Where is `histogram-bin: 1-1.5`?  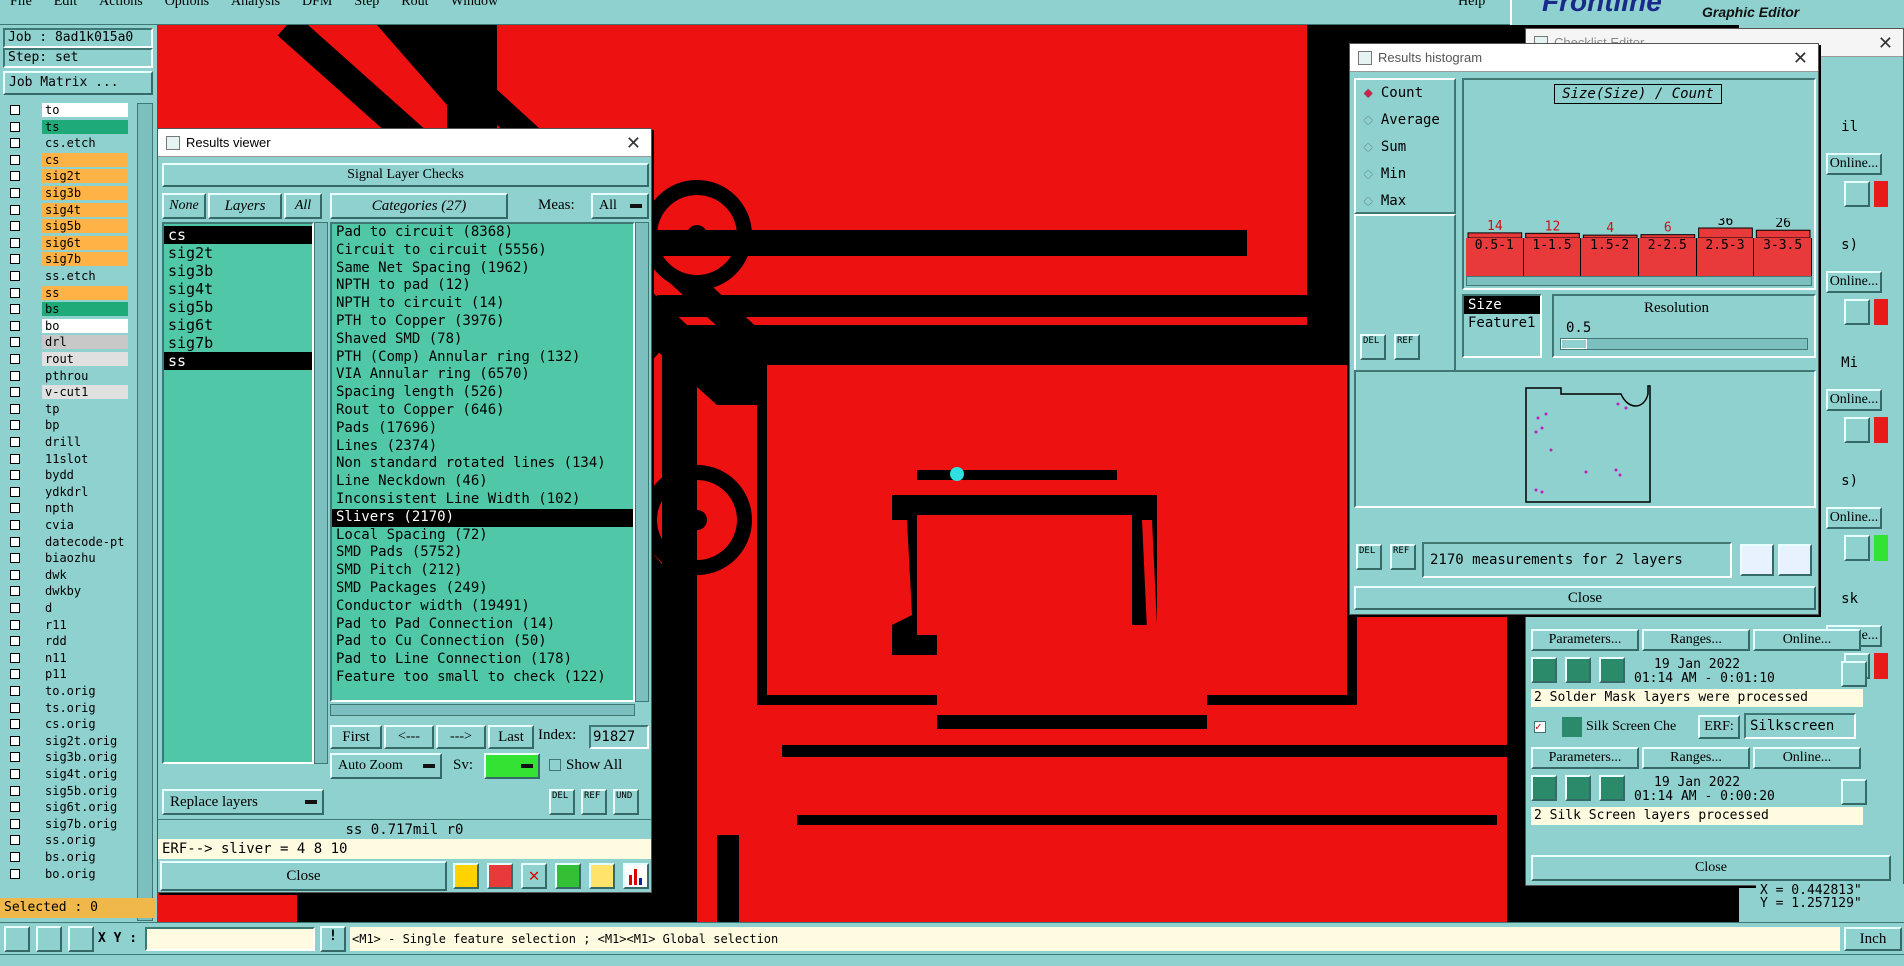
histogram-bin: 1-1.5 is located at coordinates (1552, 257).